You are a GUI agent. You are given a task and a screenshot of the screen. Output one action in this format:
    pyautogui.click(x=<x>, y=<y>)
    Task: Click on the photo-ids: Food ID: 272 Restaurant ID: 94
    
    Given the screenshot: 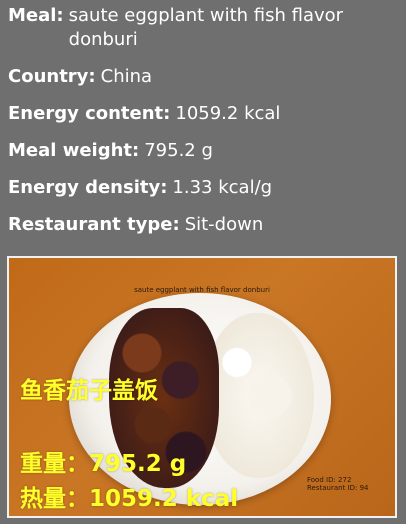 What is the action you would take?
    pyautogui.click(x=338, y=484)
    